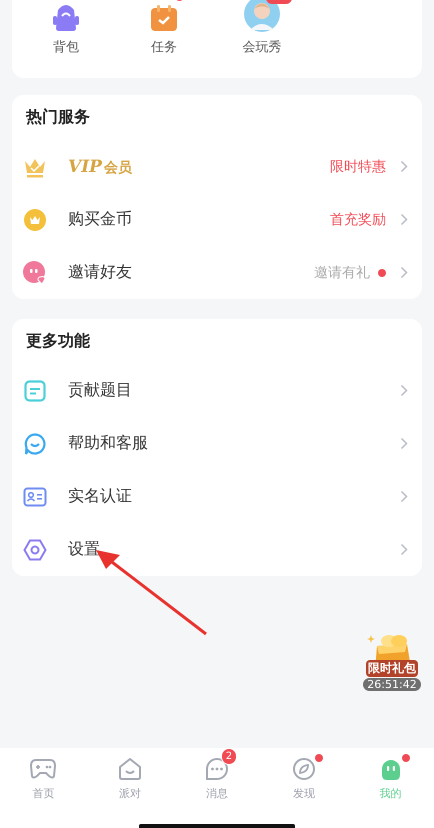 This screenshot has width=434, height=828. I want to click on menu-row: 帮助和客服, so click(217, 443).